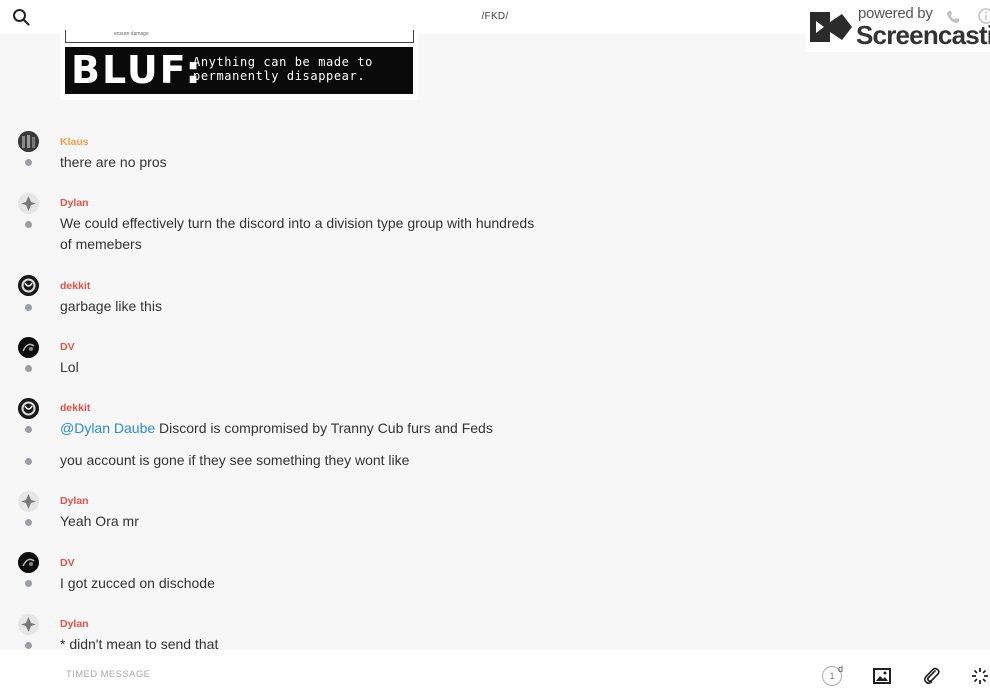 This screenshot has height=700, width=990. Describe the element at coordinates (984, 16) in the screenshot. I see `info-icon` at that location.